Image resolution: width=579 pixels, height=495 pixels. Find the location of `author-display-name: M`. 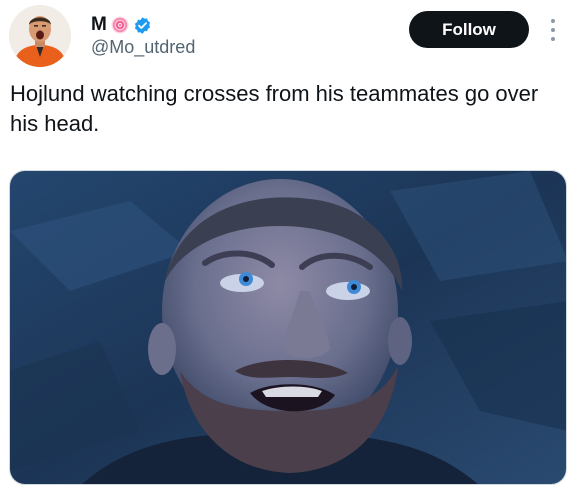

author-display-name: M is located at coordinates (99, 25).